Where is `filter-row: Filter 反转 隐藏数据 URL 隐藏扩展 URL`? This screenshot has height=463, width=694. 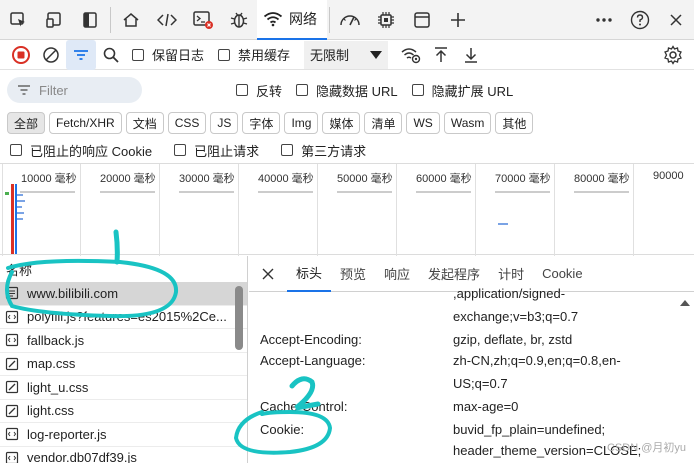 filter-row: Filter 反转 隐藏数据 URL 隐藏扩展 URL is located at coordinates (347, 90).